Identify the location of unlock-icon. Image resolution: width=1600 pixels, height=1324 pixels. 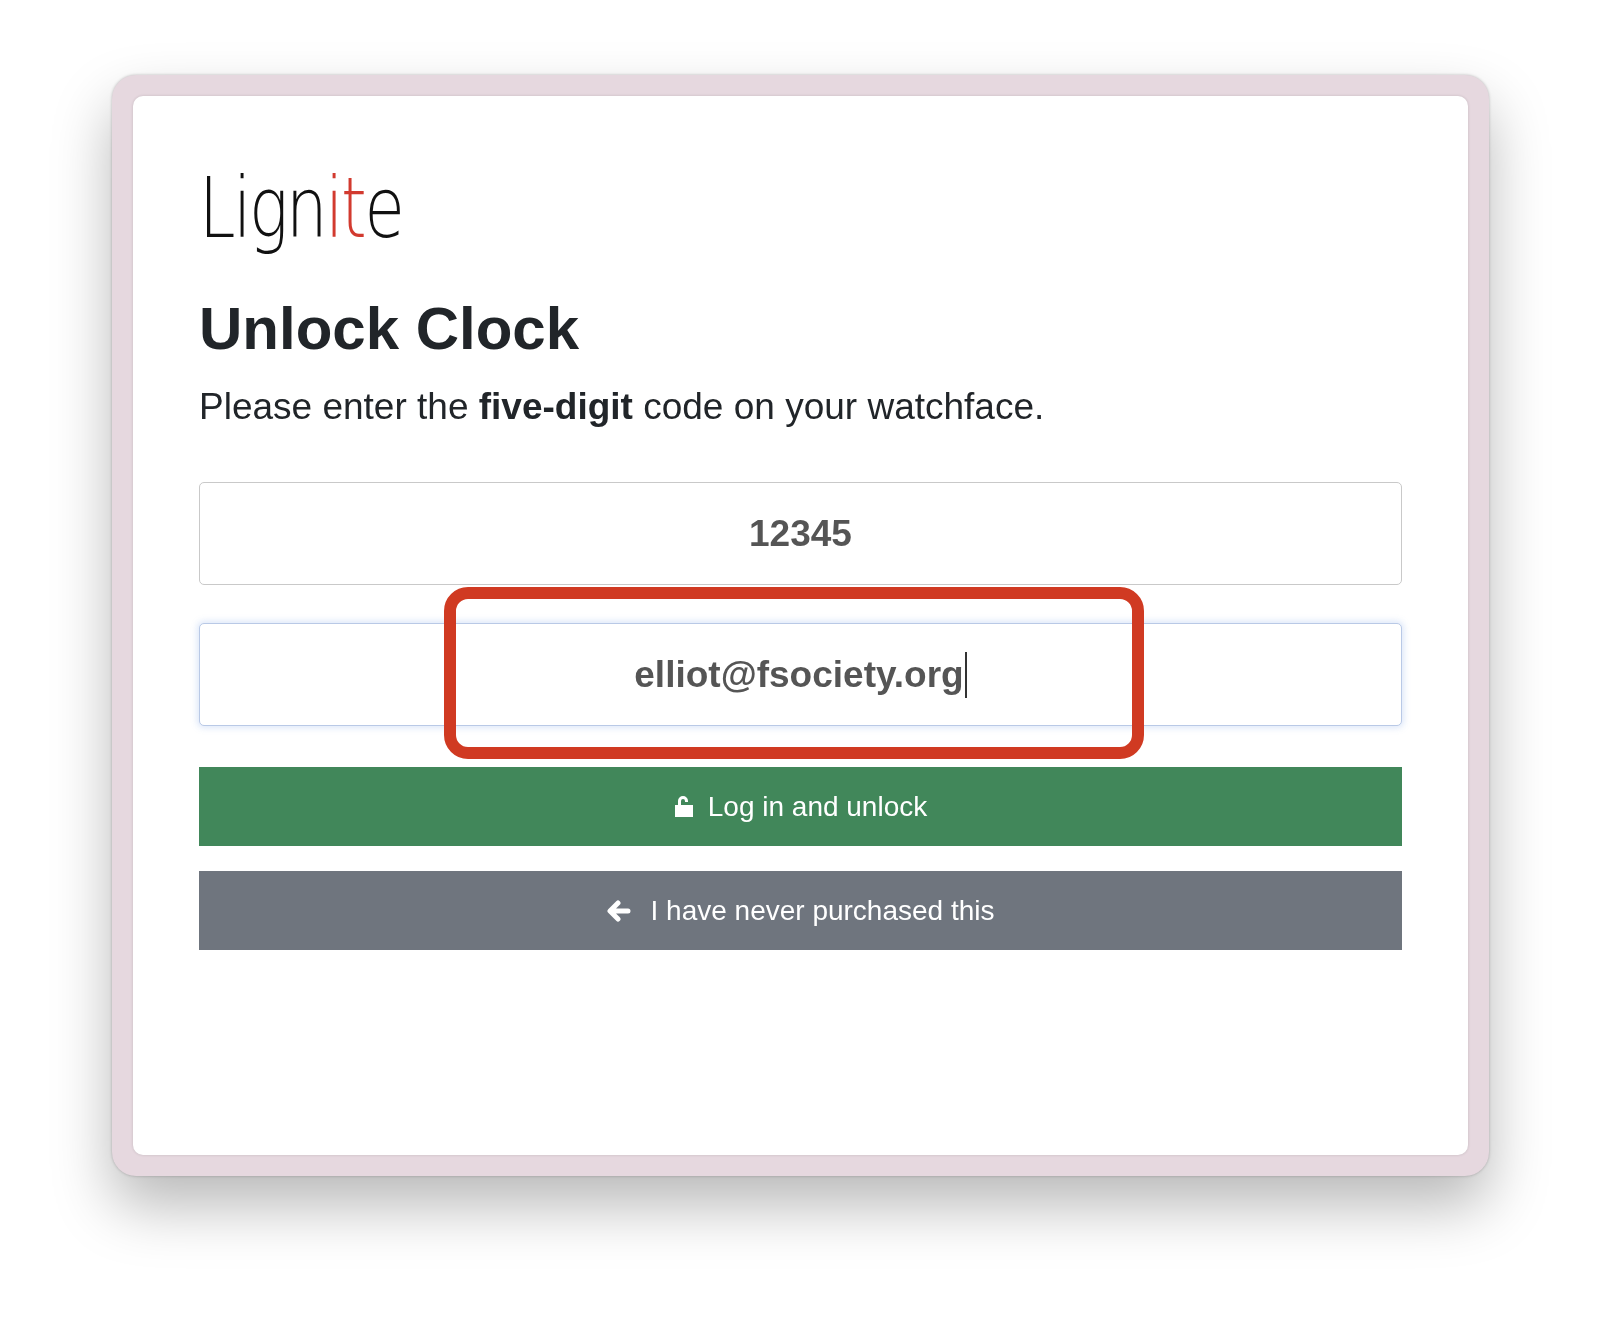
(683, 806).